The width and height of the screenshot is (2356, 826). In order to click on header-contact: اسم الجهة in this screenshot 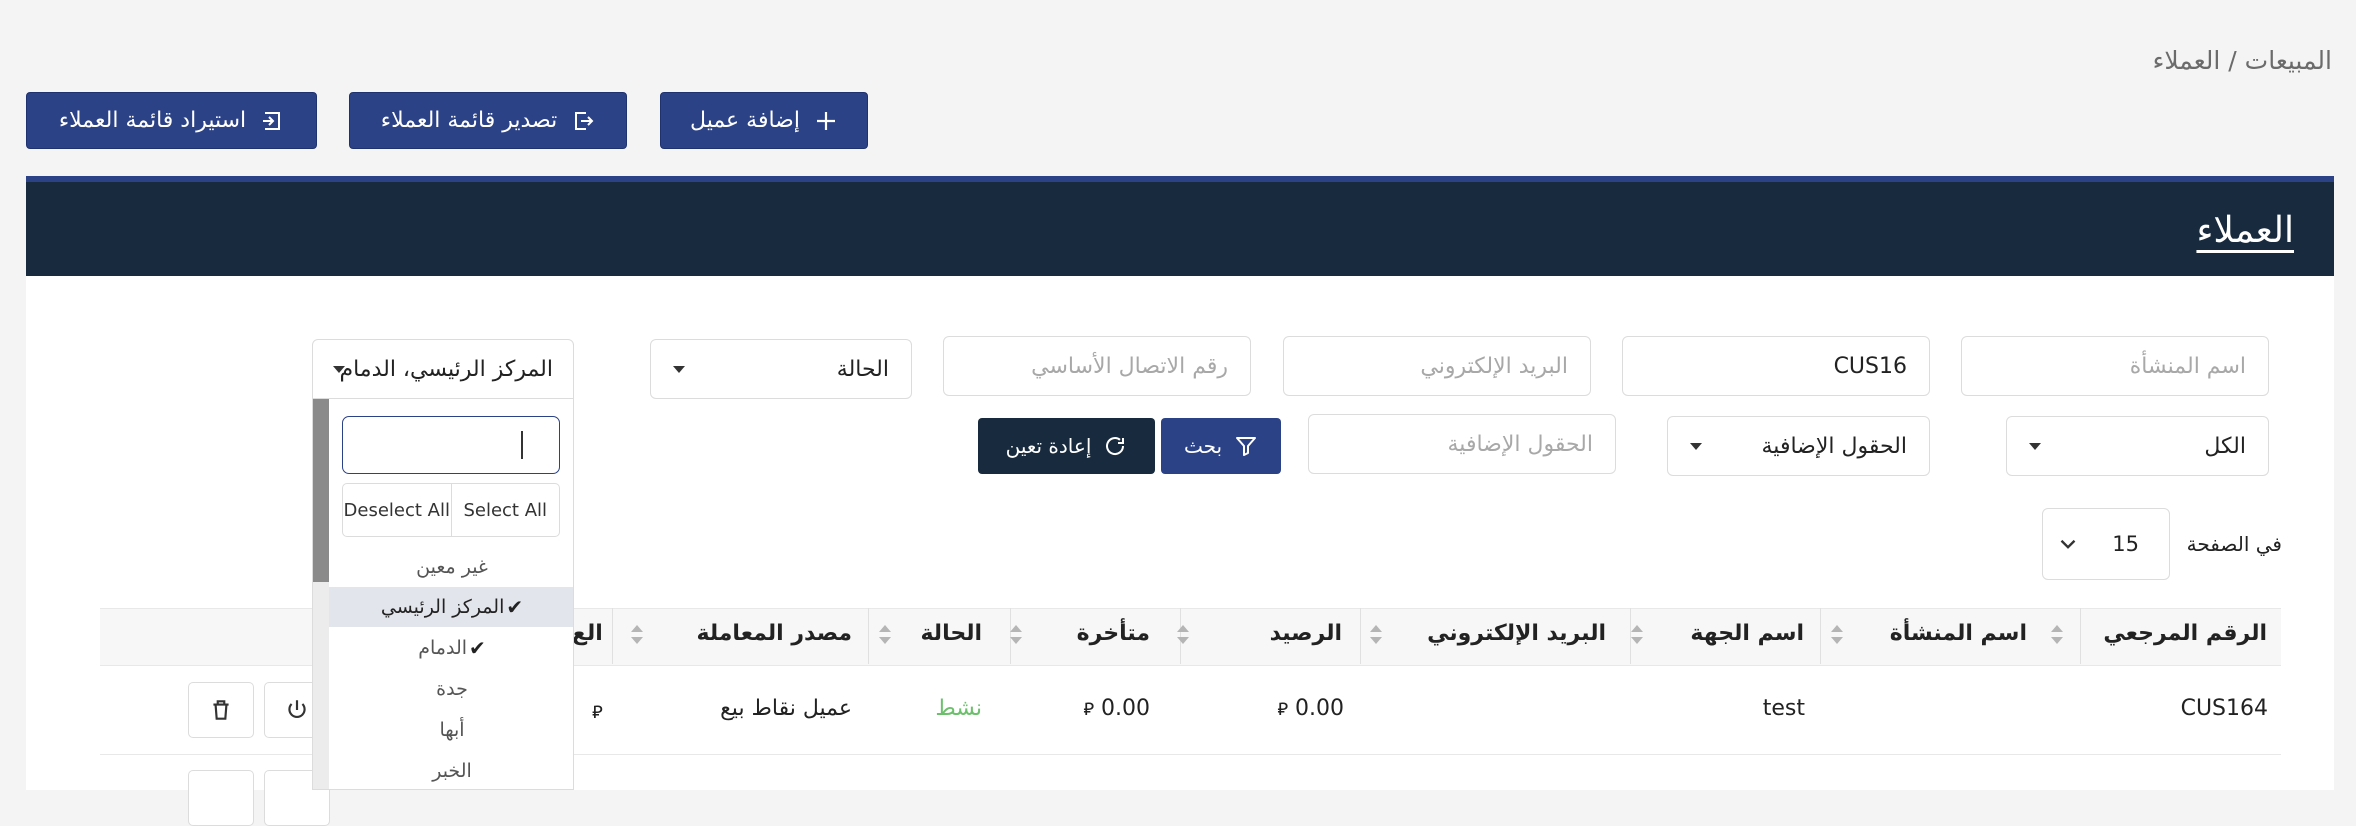, I will do `click(1747, 633)`.